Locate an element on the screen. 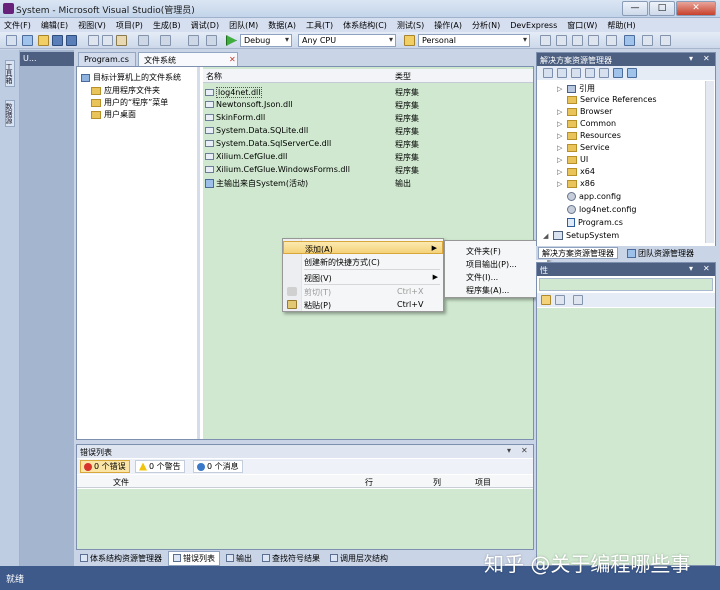 This screenshot has height=590, width=720. tab-file-system: 文件系统 (SetupSystem) ✕ is located at coordinates (188, 63).